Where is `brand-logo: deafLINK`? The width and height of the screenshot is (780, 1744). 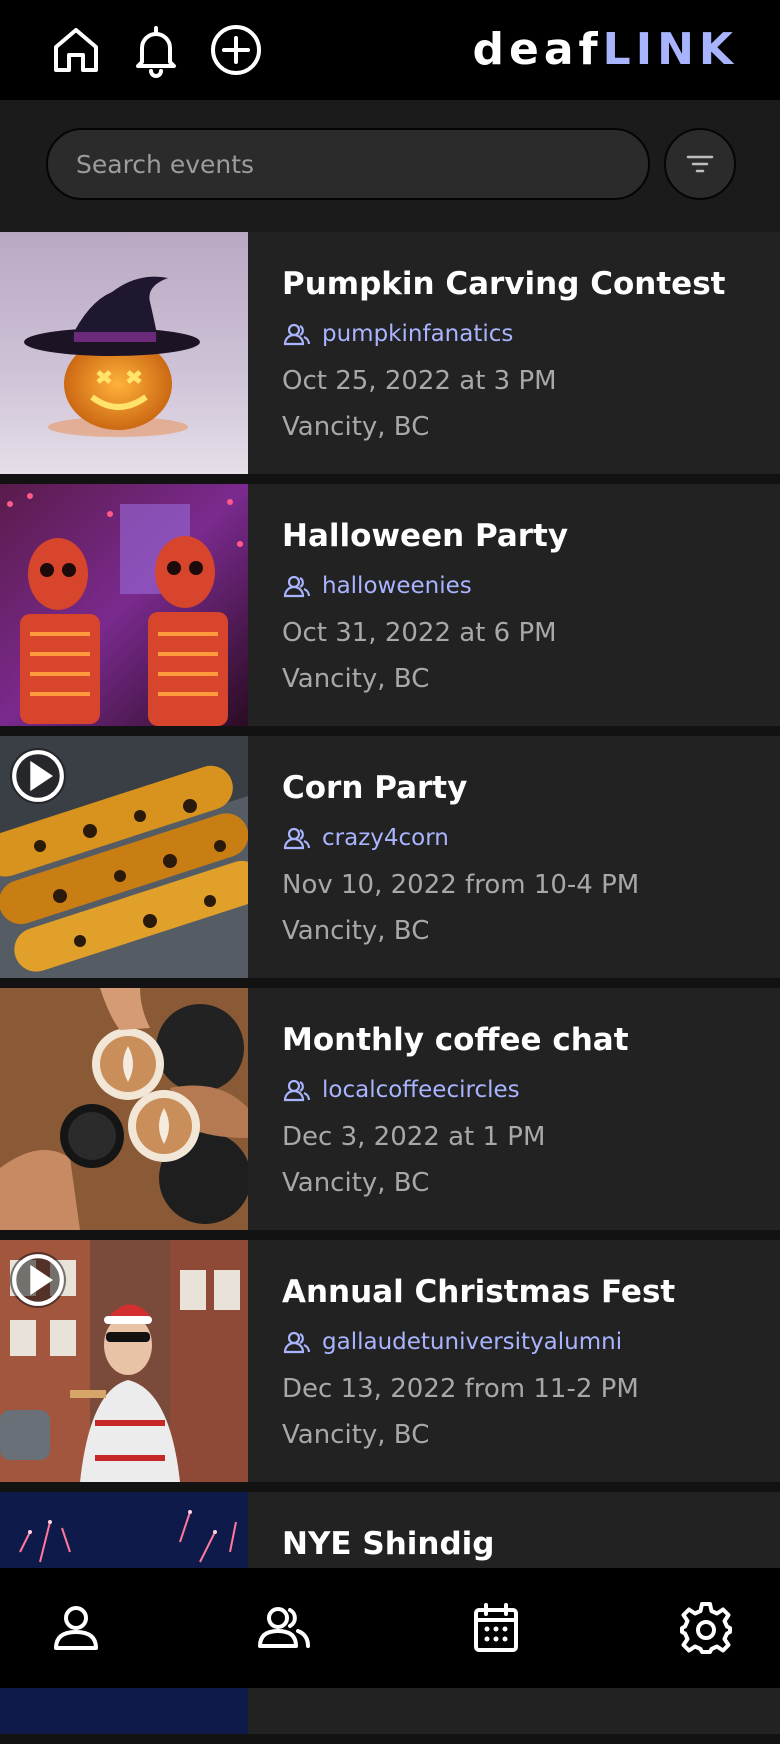
brand-logo: deafLINK is located at coordinates (606, 50).